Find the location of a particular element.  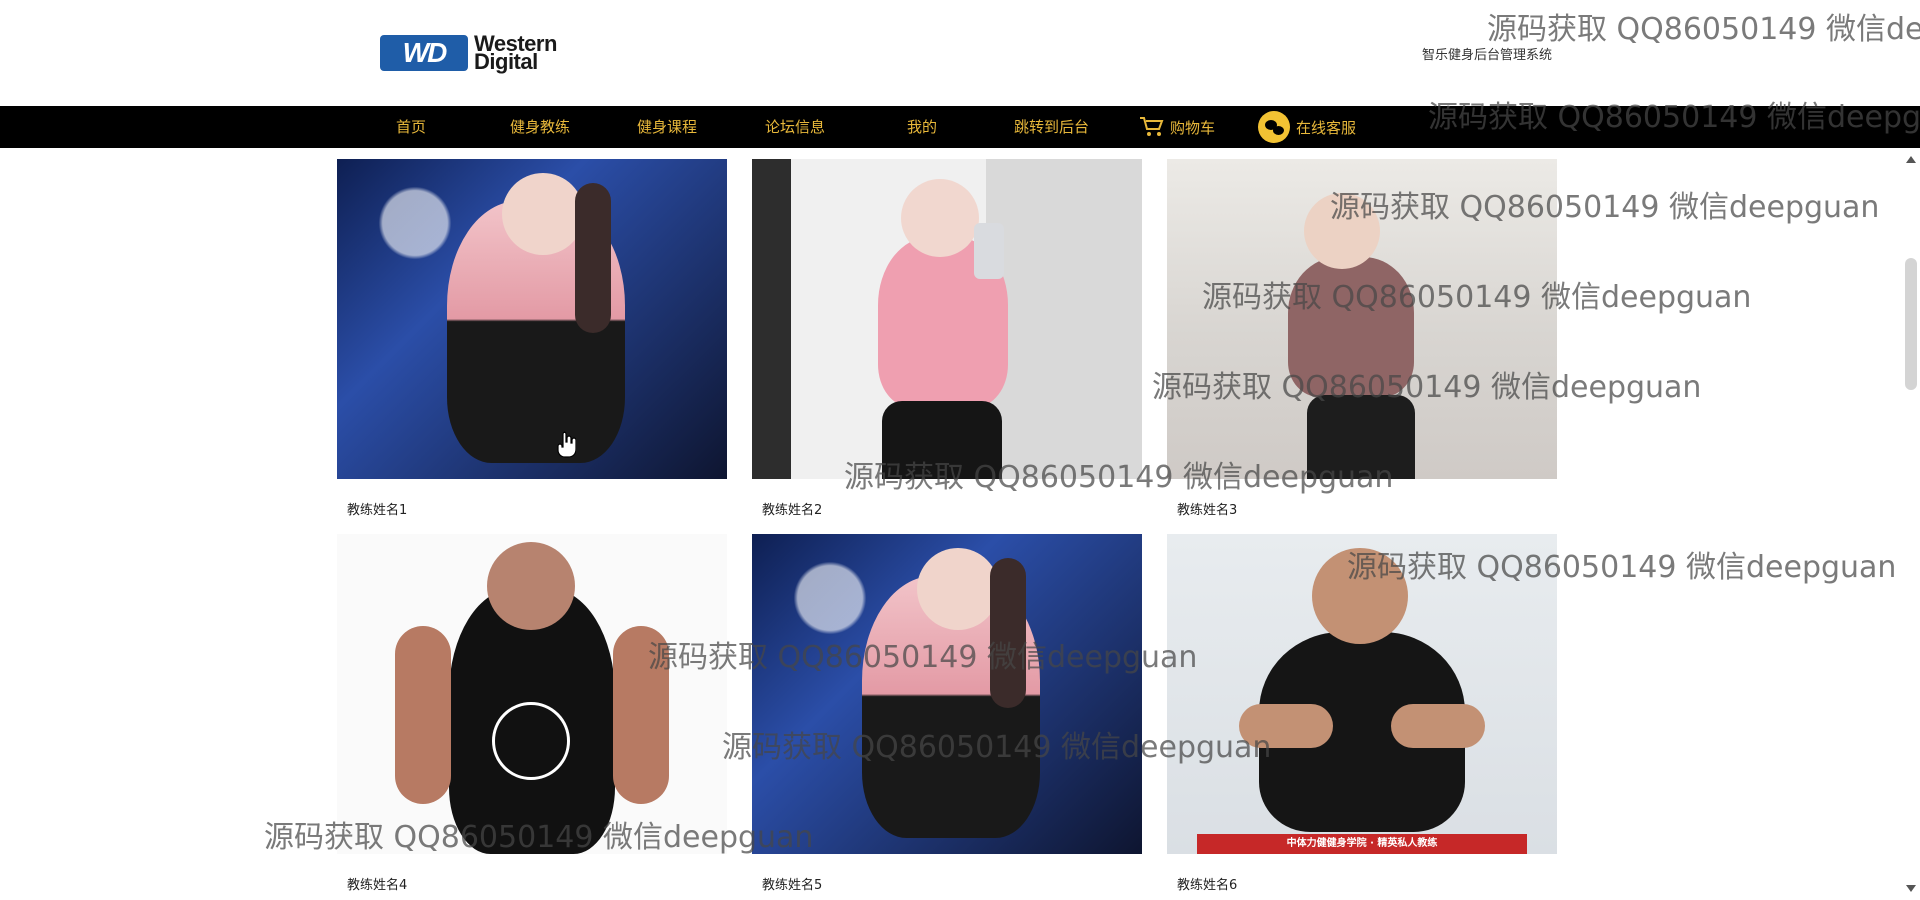

coach-name-4: 教练姓名4 is located at coordinates (377, 885).